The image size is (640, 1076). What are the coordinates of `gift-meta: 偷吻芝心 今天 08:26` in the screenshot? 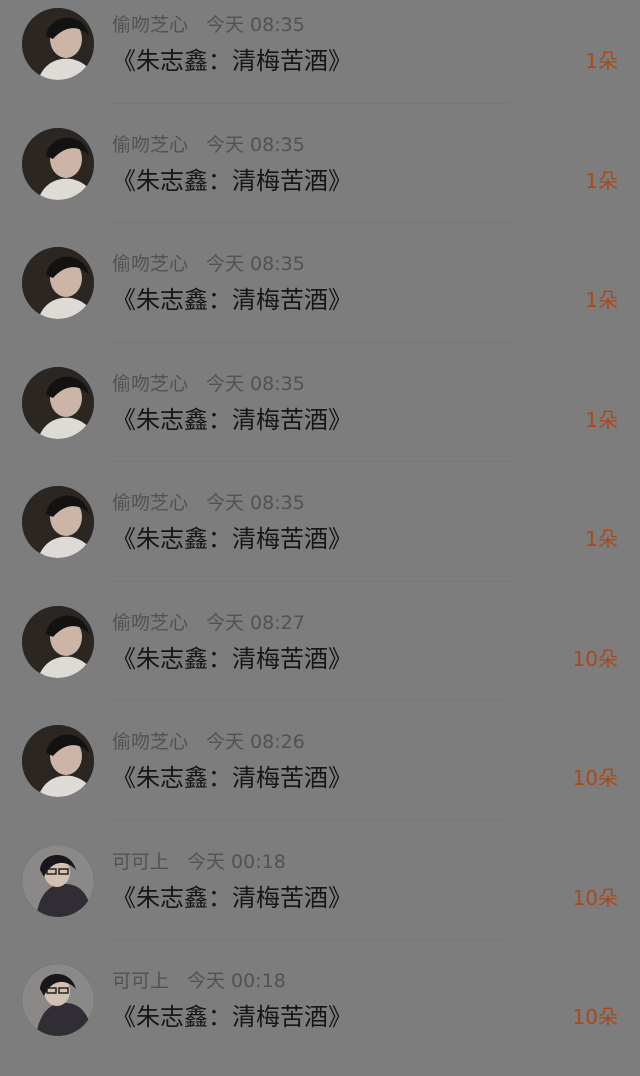 It's located at (208, 742).